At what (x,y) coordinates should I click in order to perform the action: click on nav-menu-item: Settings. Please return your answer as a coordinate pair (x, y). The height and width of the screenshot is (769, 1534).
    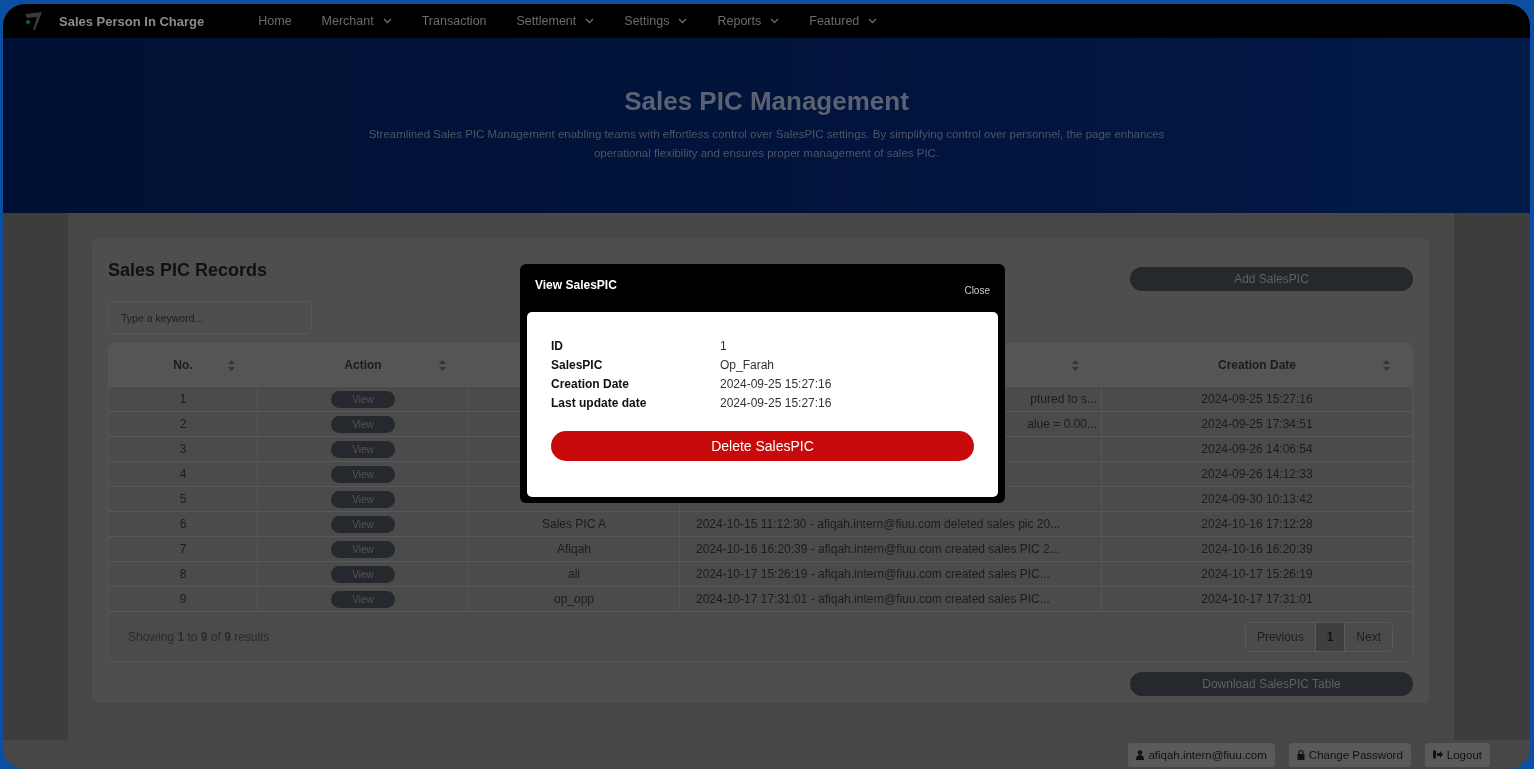
    Looking at the image, I should click on (656, 21).